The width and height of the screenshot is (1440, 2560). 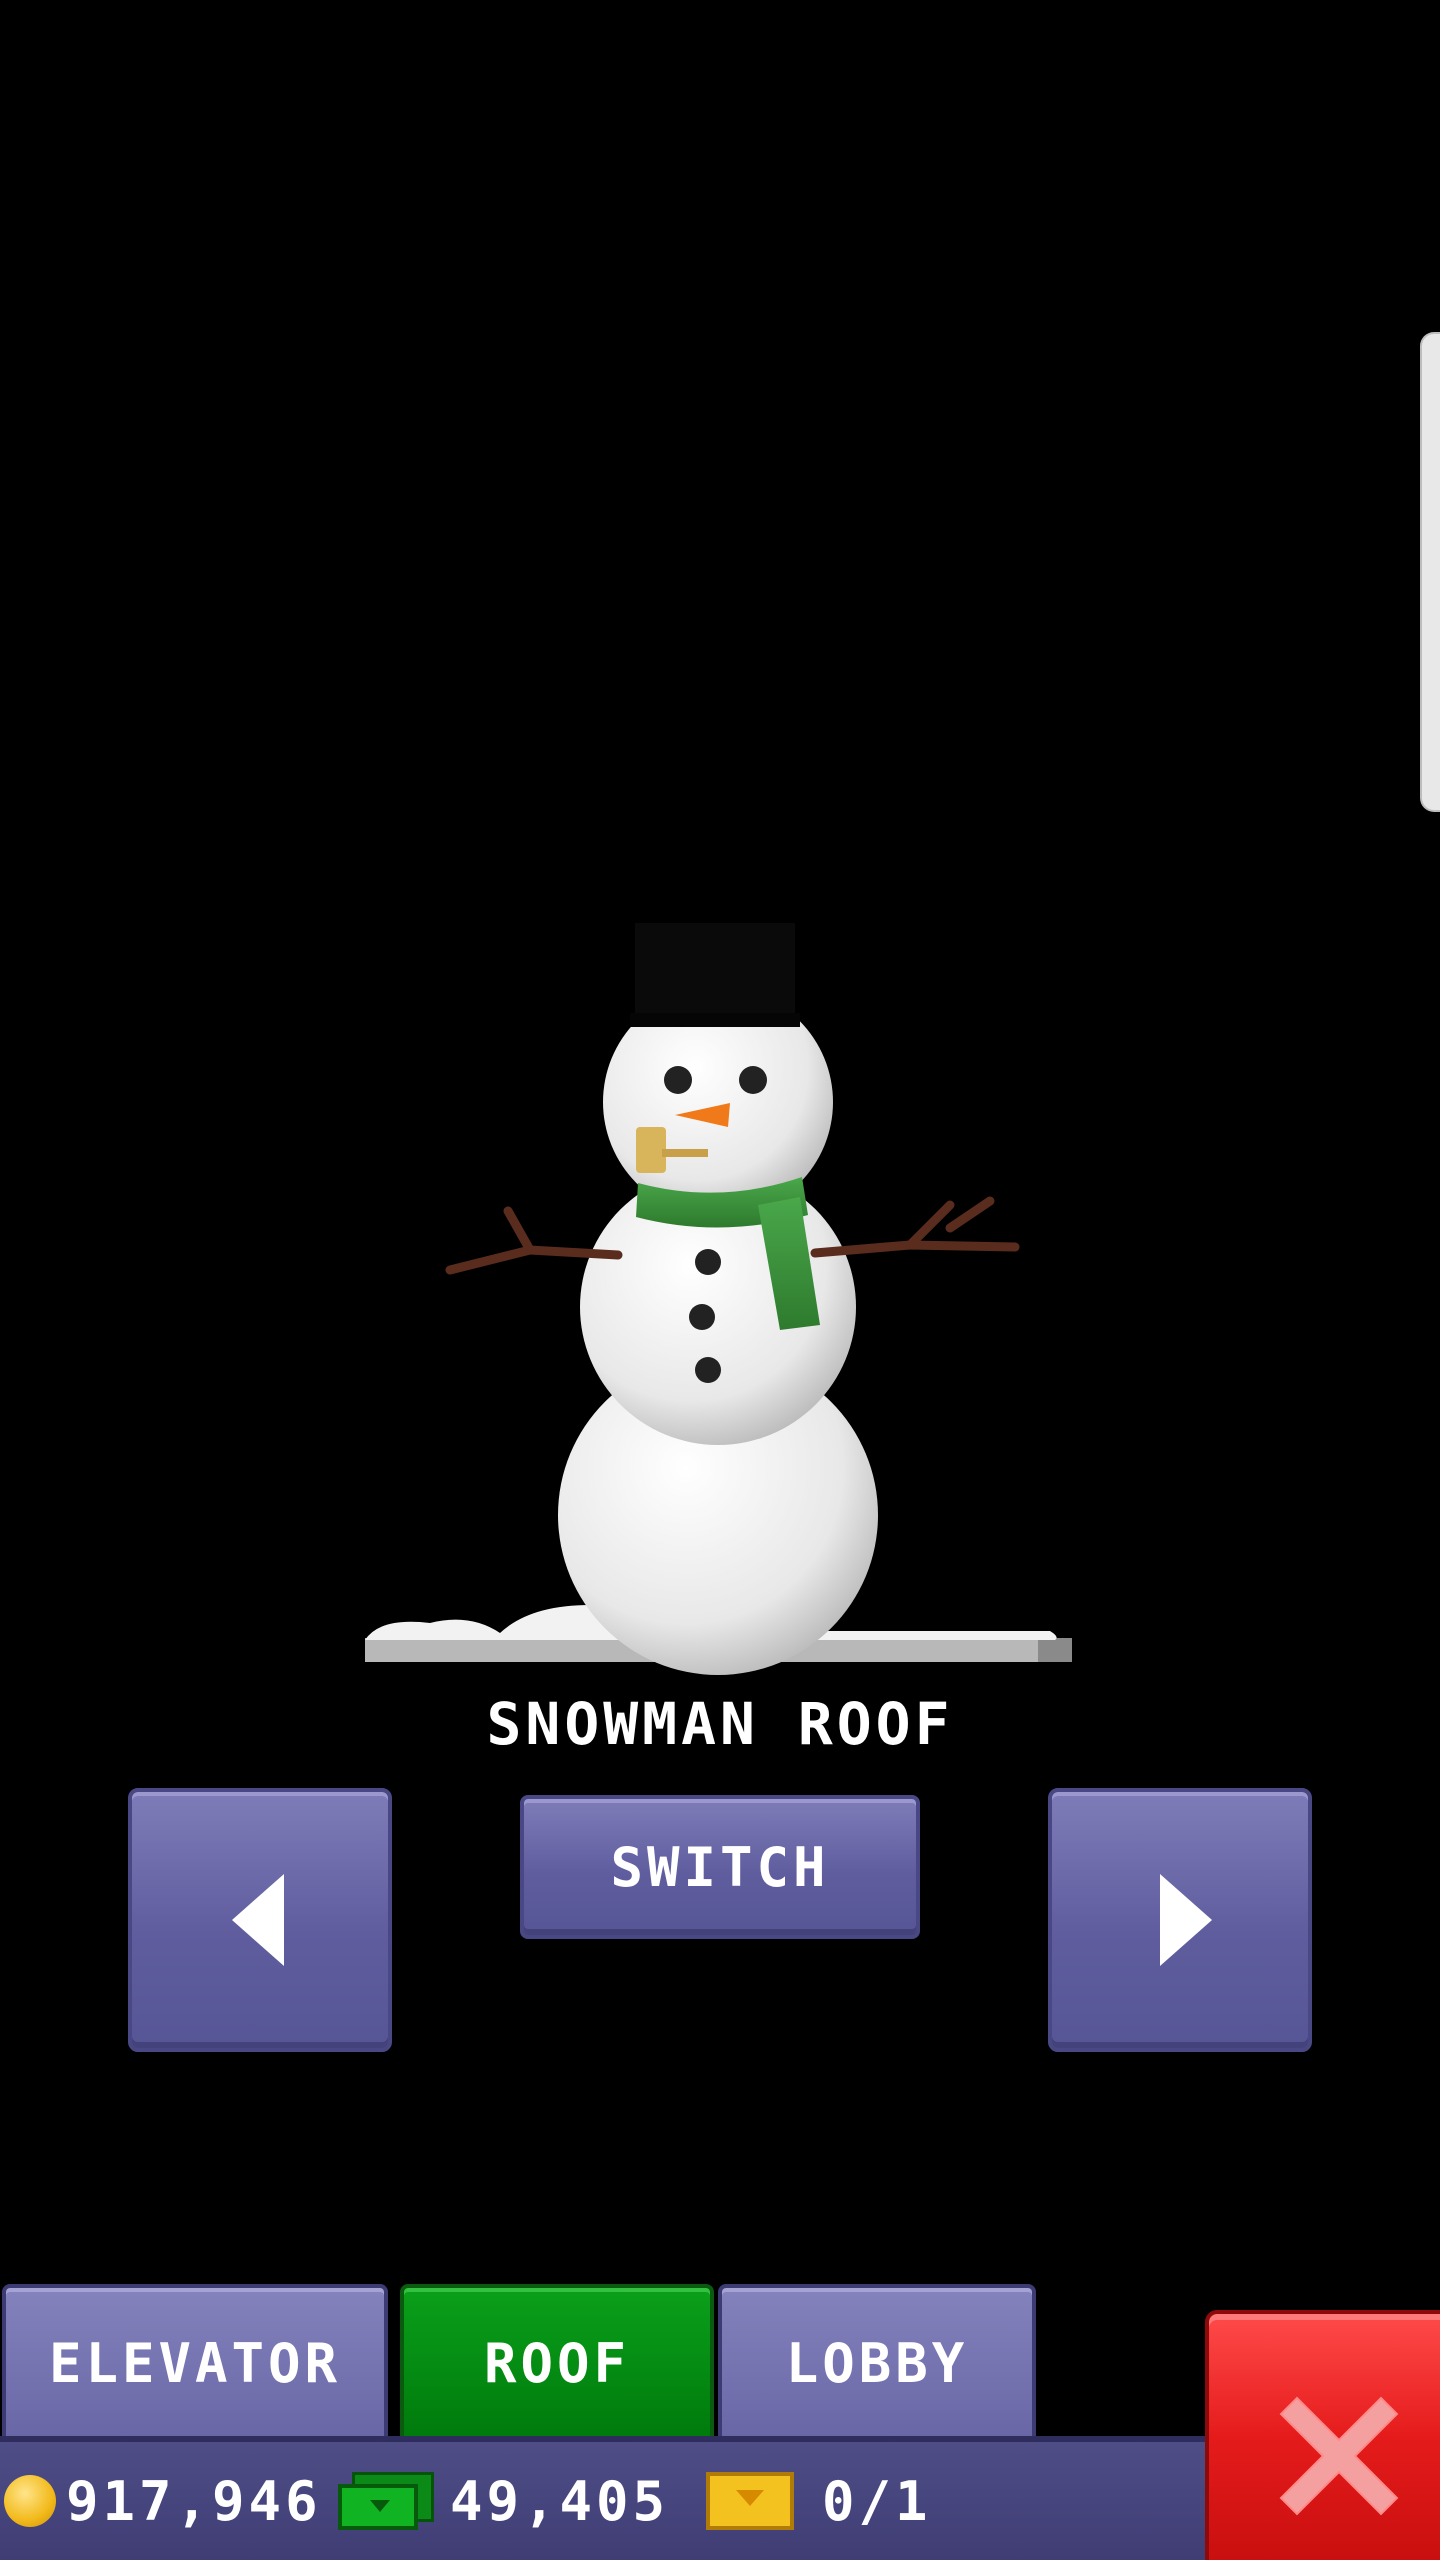 I want to click on snowman-eye-left, so click(x=678, y=1080).